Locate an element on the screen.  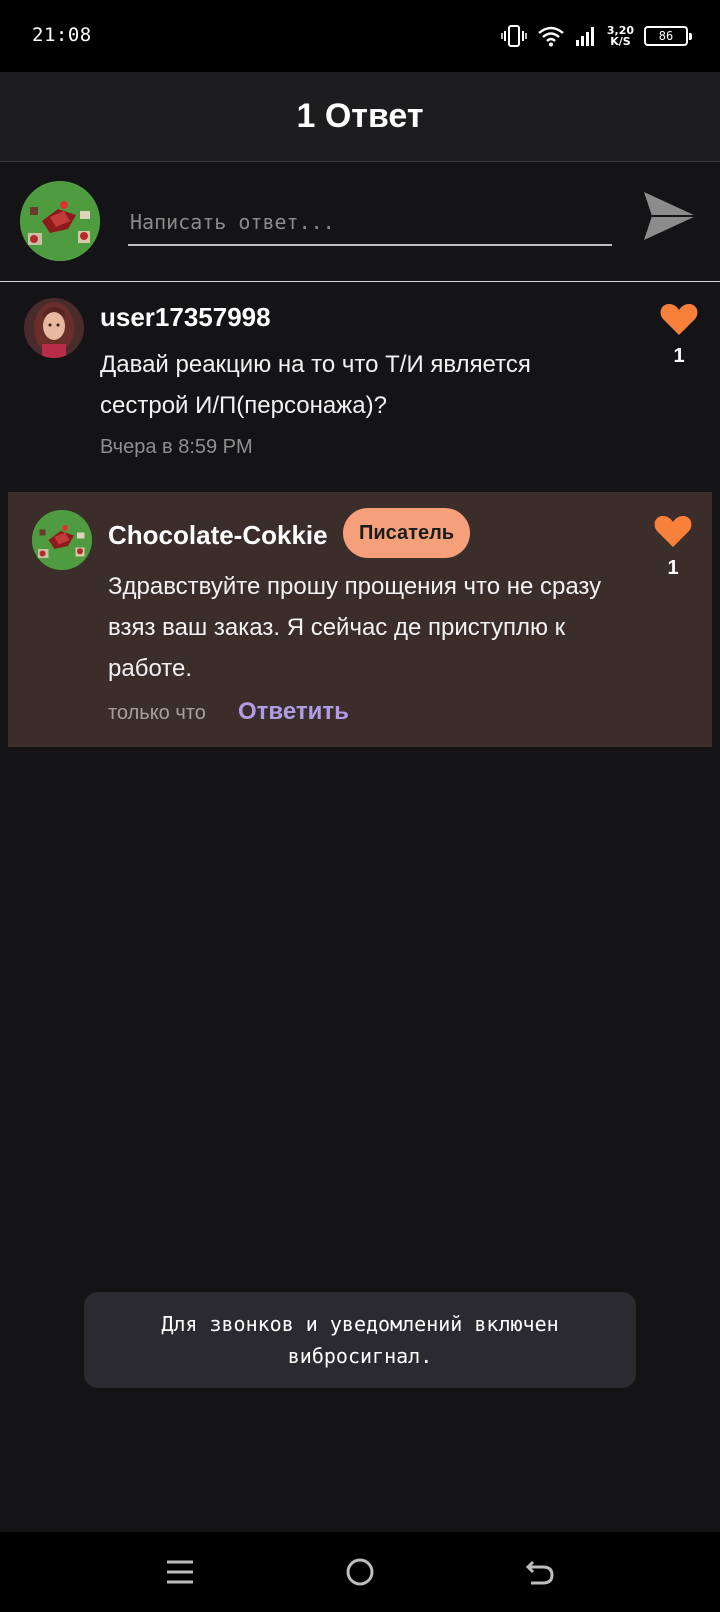
page-title: 1 Ответ is located at coordinates (360, 116).